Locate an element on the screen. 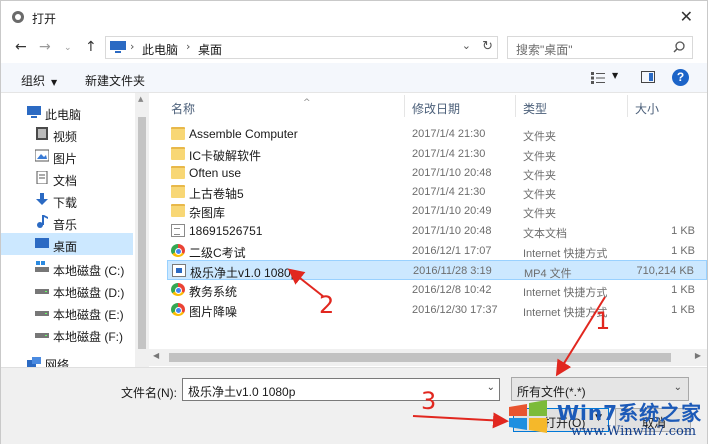 This screenshot has height=444, width=708. video-folder-icon is located at coordinates (42, 133).